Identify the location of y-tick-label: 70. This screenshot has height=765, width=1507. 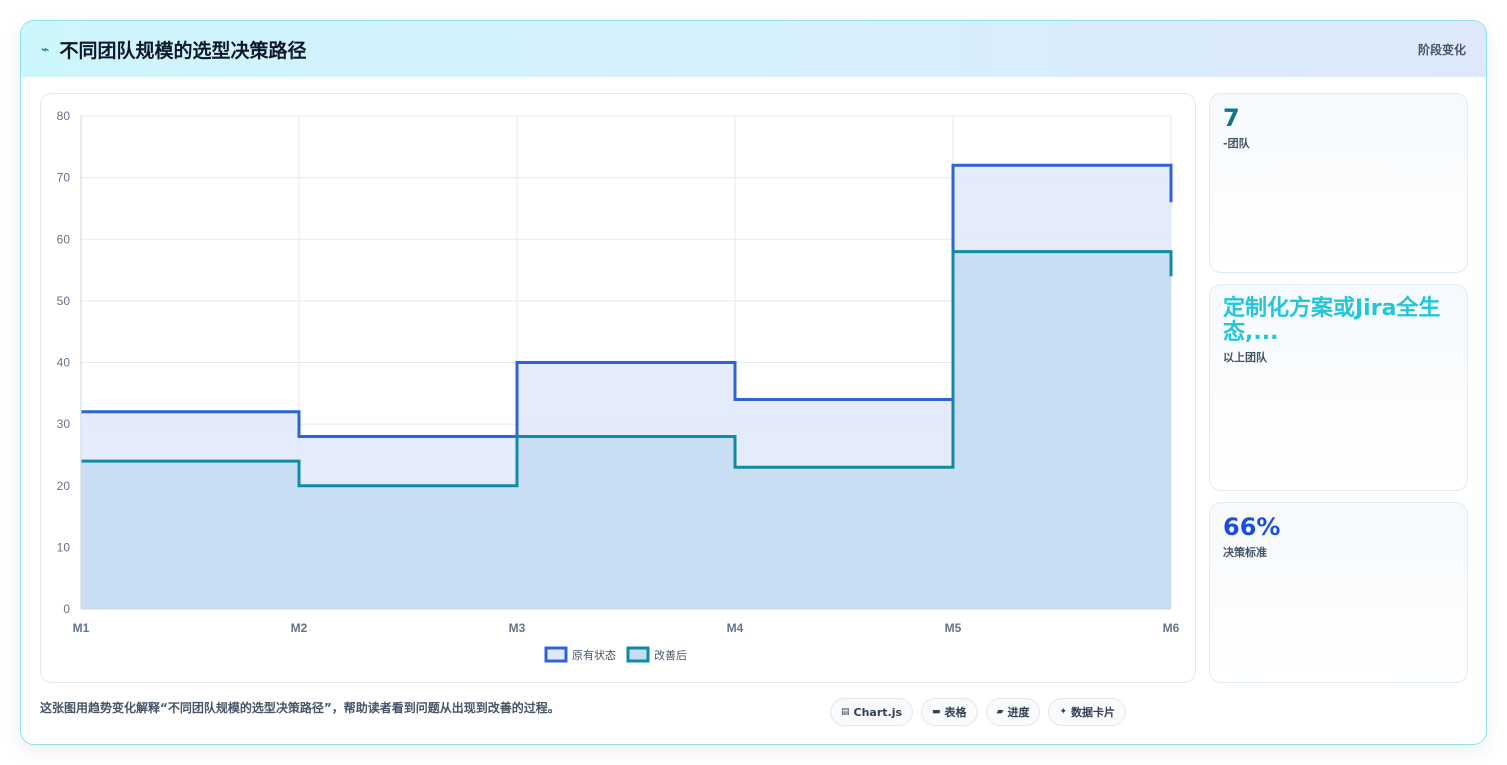
(64, 178).